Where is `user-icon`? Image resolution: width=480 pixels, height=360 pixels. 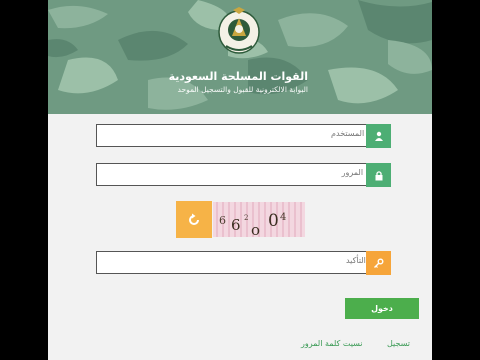 user-icon is located at coordinates (378, 136).